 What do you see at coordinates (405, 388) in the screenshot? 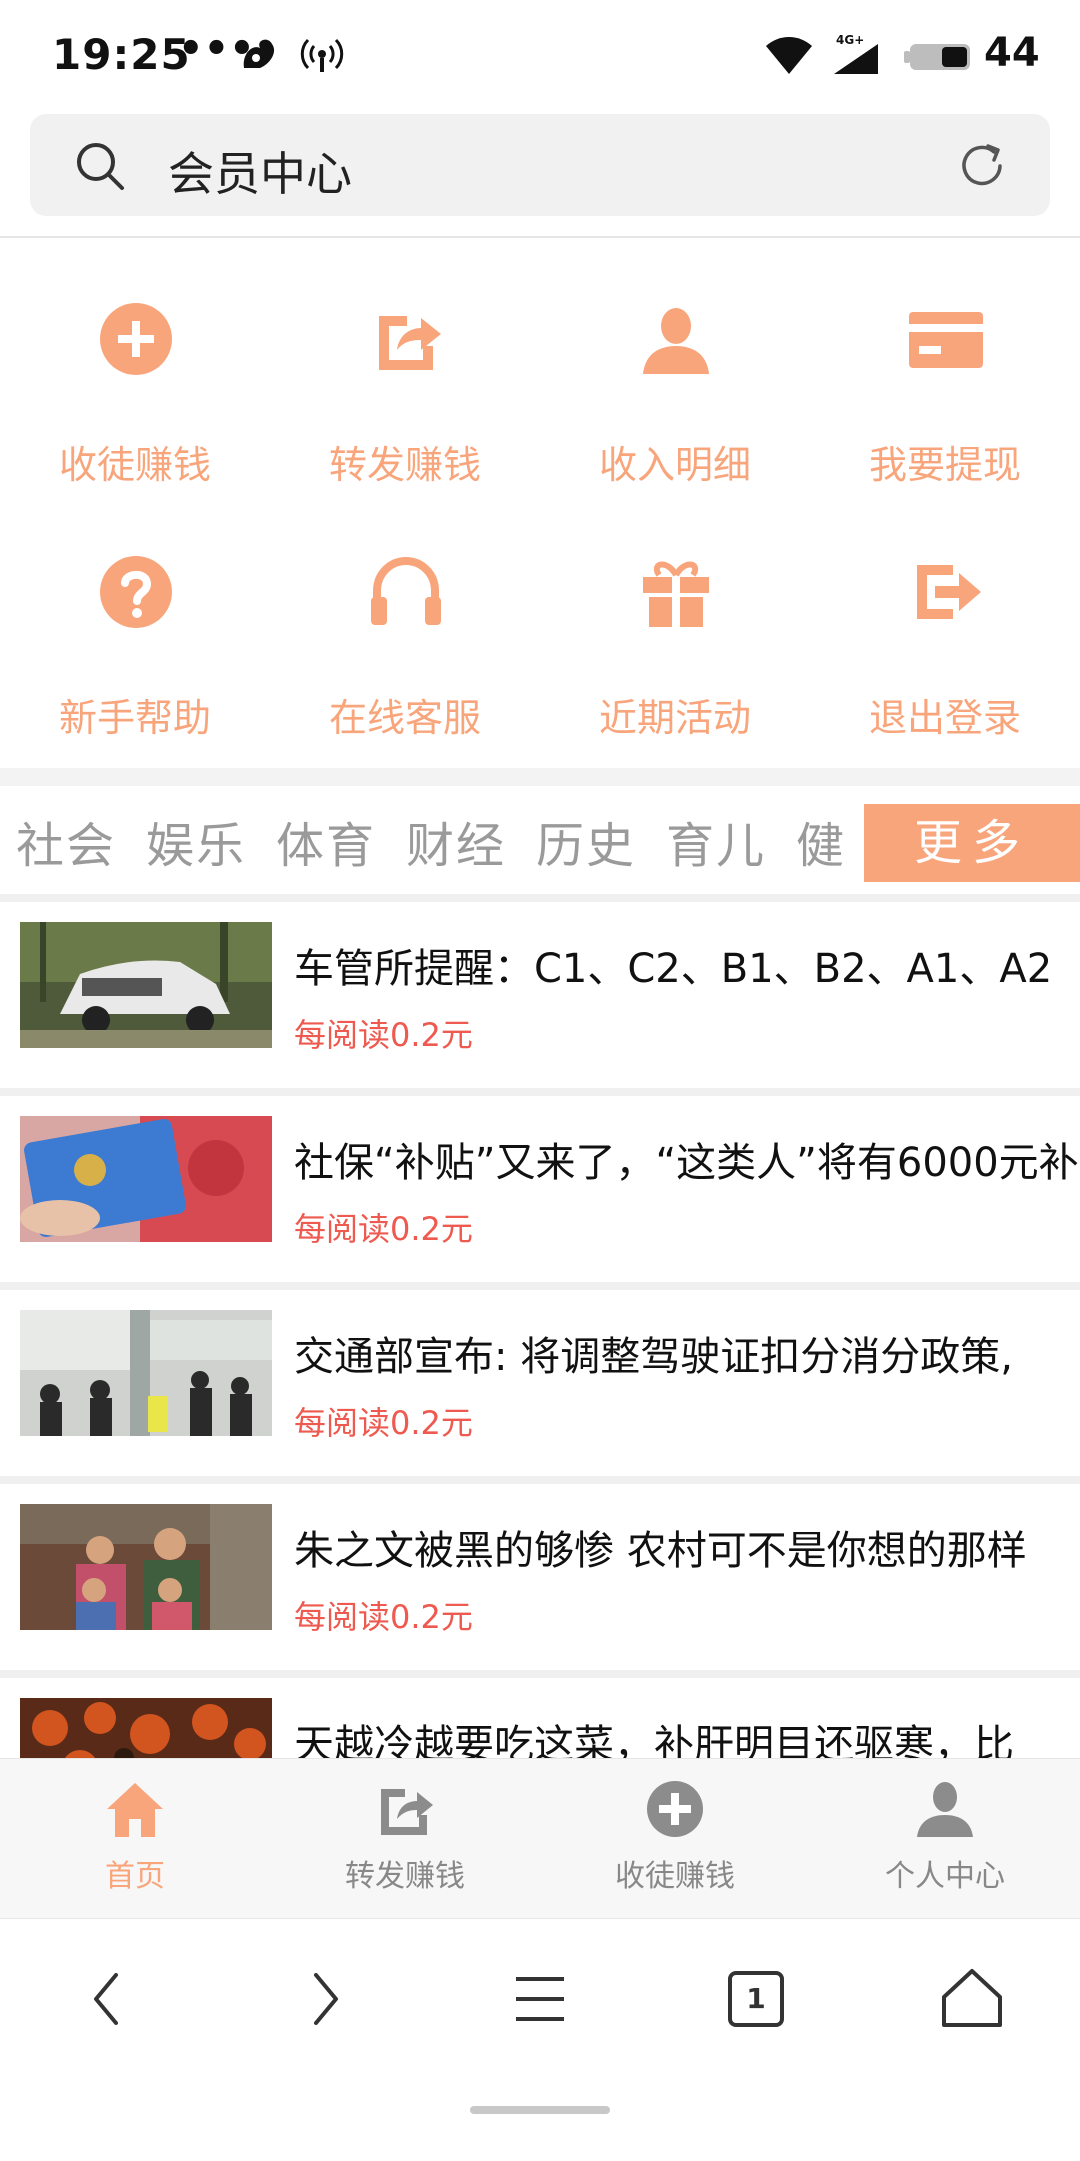
I see `menu-item-share: 转发赚钱` at bounding box center [405, 388].